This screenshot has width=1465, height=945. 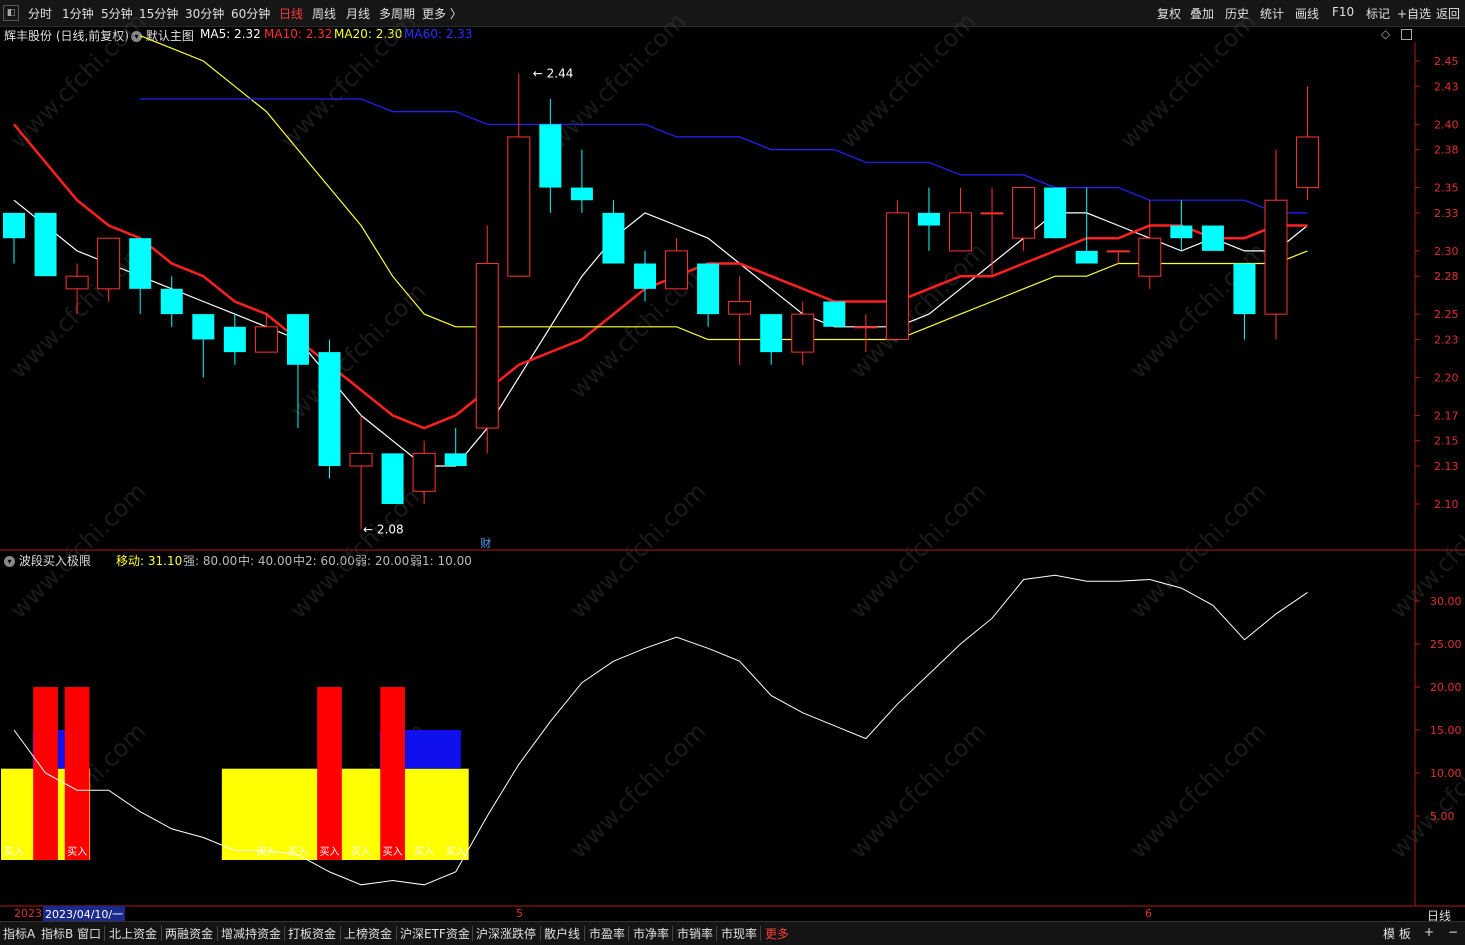 What do you see at coordinates (1446, 86) in the screenshot?
I see `price-tick-label: 2.43` at bounding box center [1446, 86].